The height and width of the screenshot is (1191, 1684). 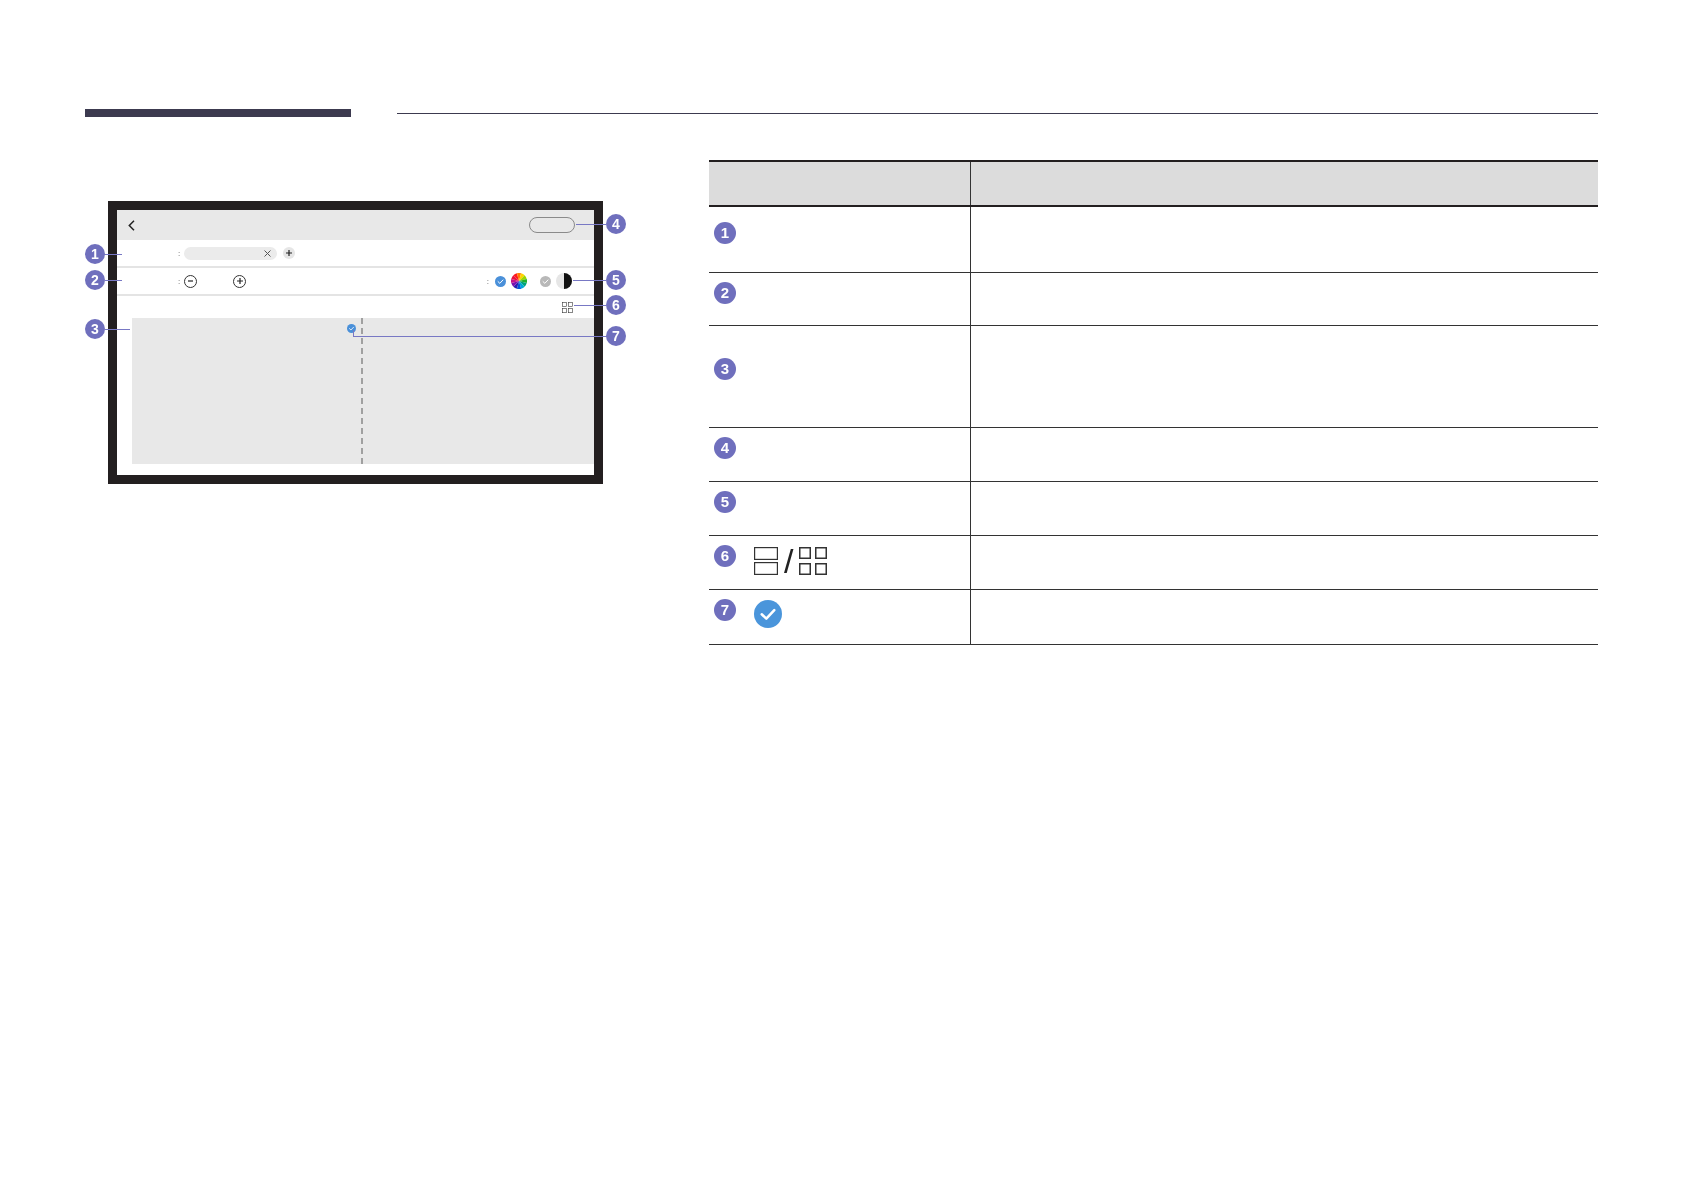 What do you see at coordinates (519, 281) in the screenshot?
I see `color-wheel-icon` at bounding box center [519, 281].